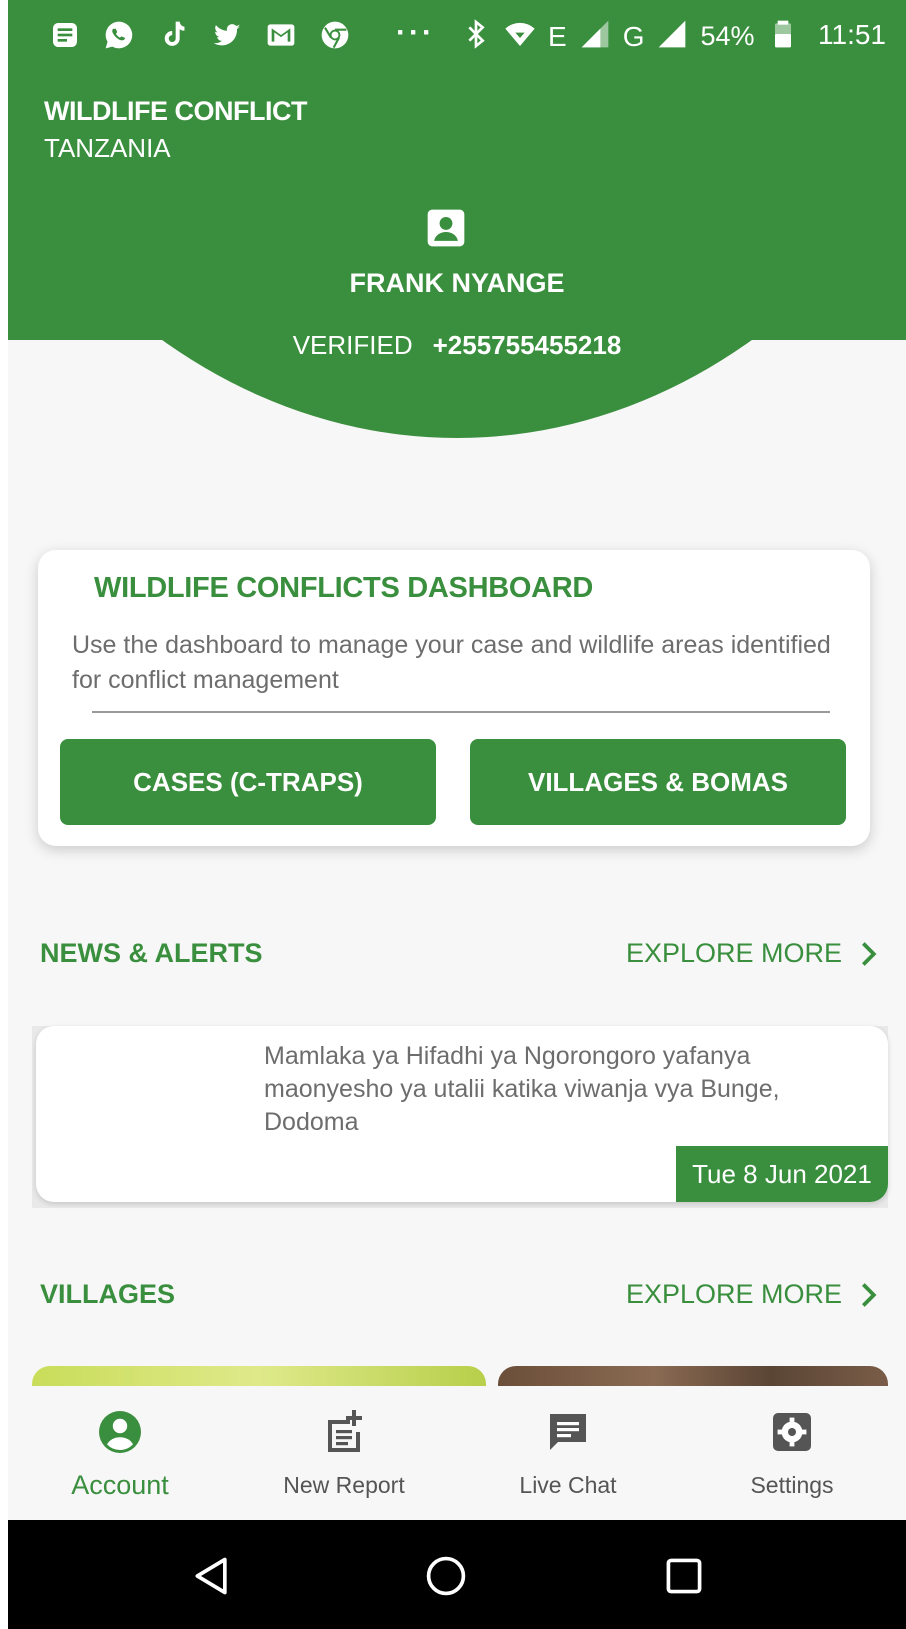 This screenshot has height=1629, width=906. What do you see at coordinates (108, 1294) in the screenshot?
I see `villages-section-title: VILLAGES` at bounding box center [108, 1294].